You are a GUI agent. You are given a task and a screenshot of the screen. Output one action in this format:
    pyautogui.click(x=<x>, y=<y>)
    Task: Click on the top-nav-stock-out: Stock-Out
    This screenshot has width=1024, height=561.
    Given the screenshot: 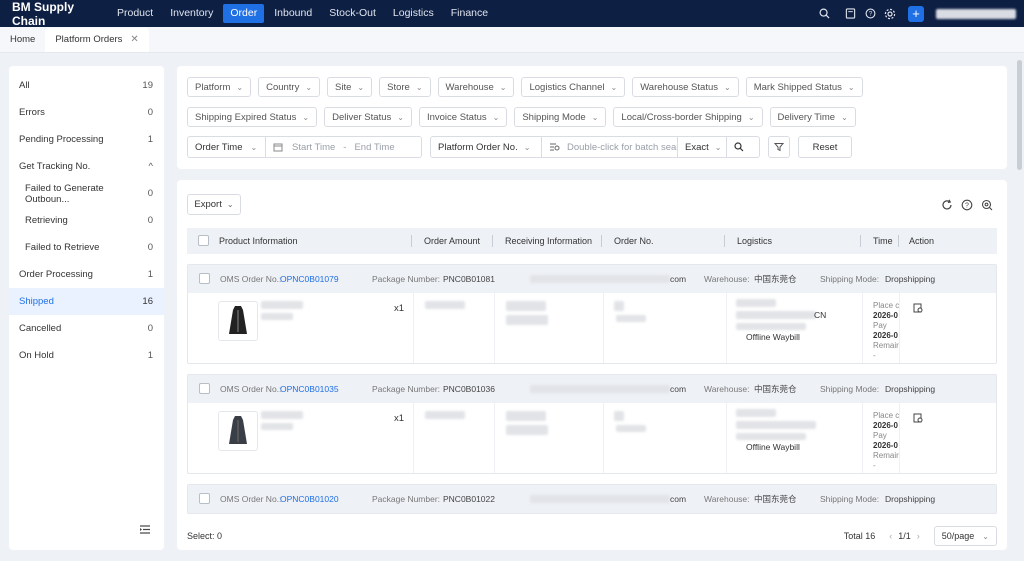 What is the action you would take?
    pyautogui.click(x=352, y=13)
    